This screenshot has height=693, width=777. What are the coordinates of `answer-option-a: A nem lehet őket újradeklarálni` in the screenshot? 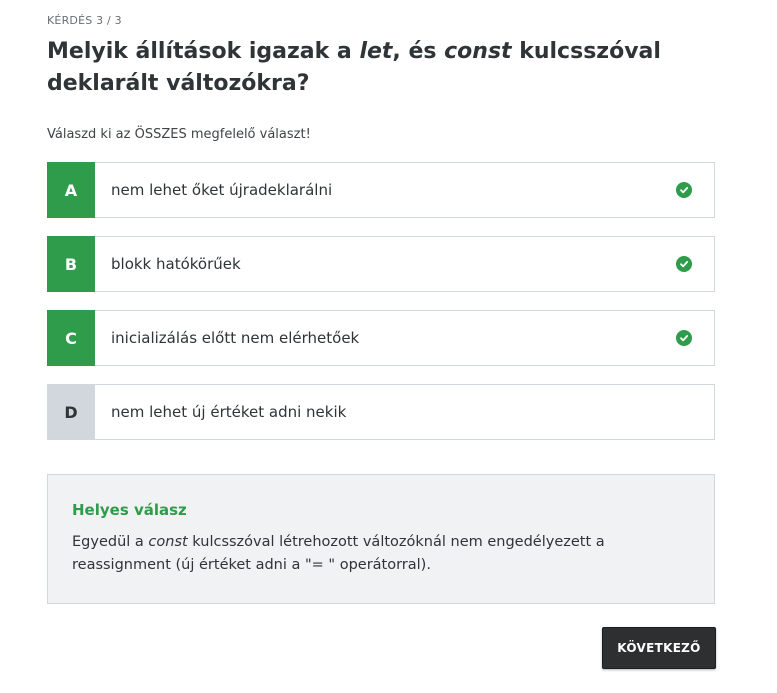 It's located at (381, 190).